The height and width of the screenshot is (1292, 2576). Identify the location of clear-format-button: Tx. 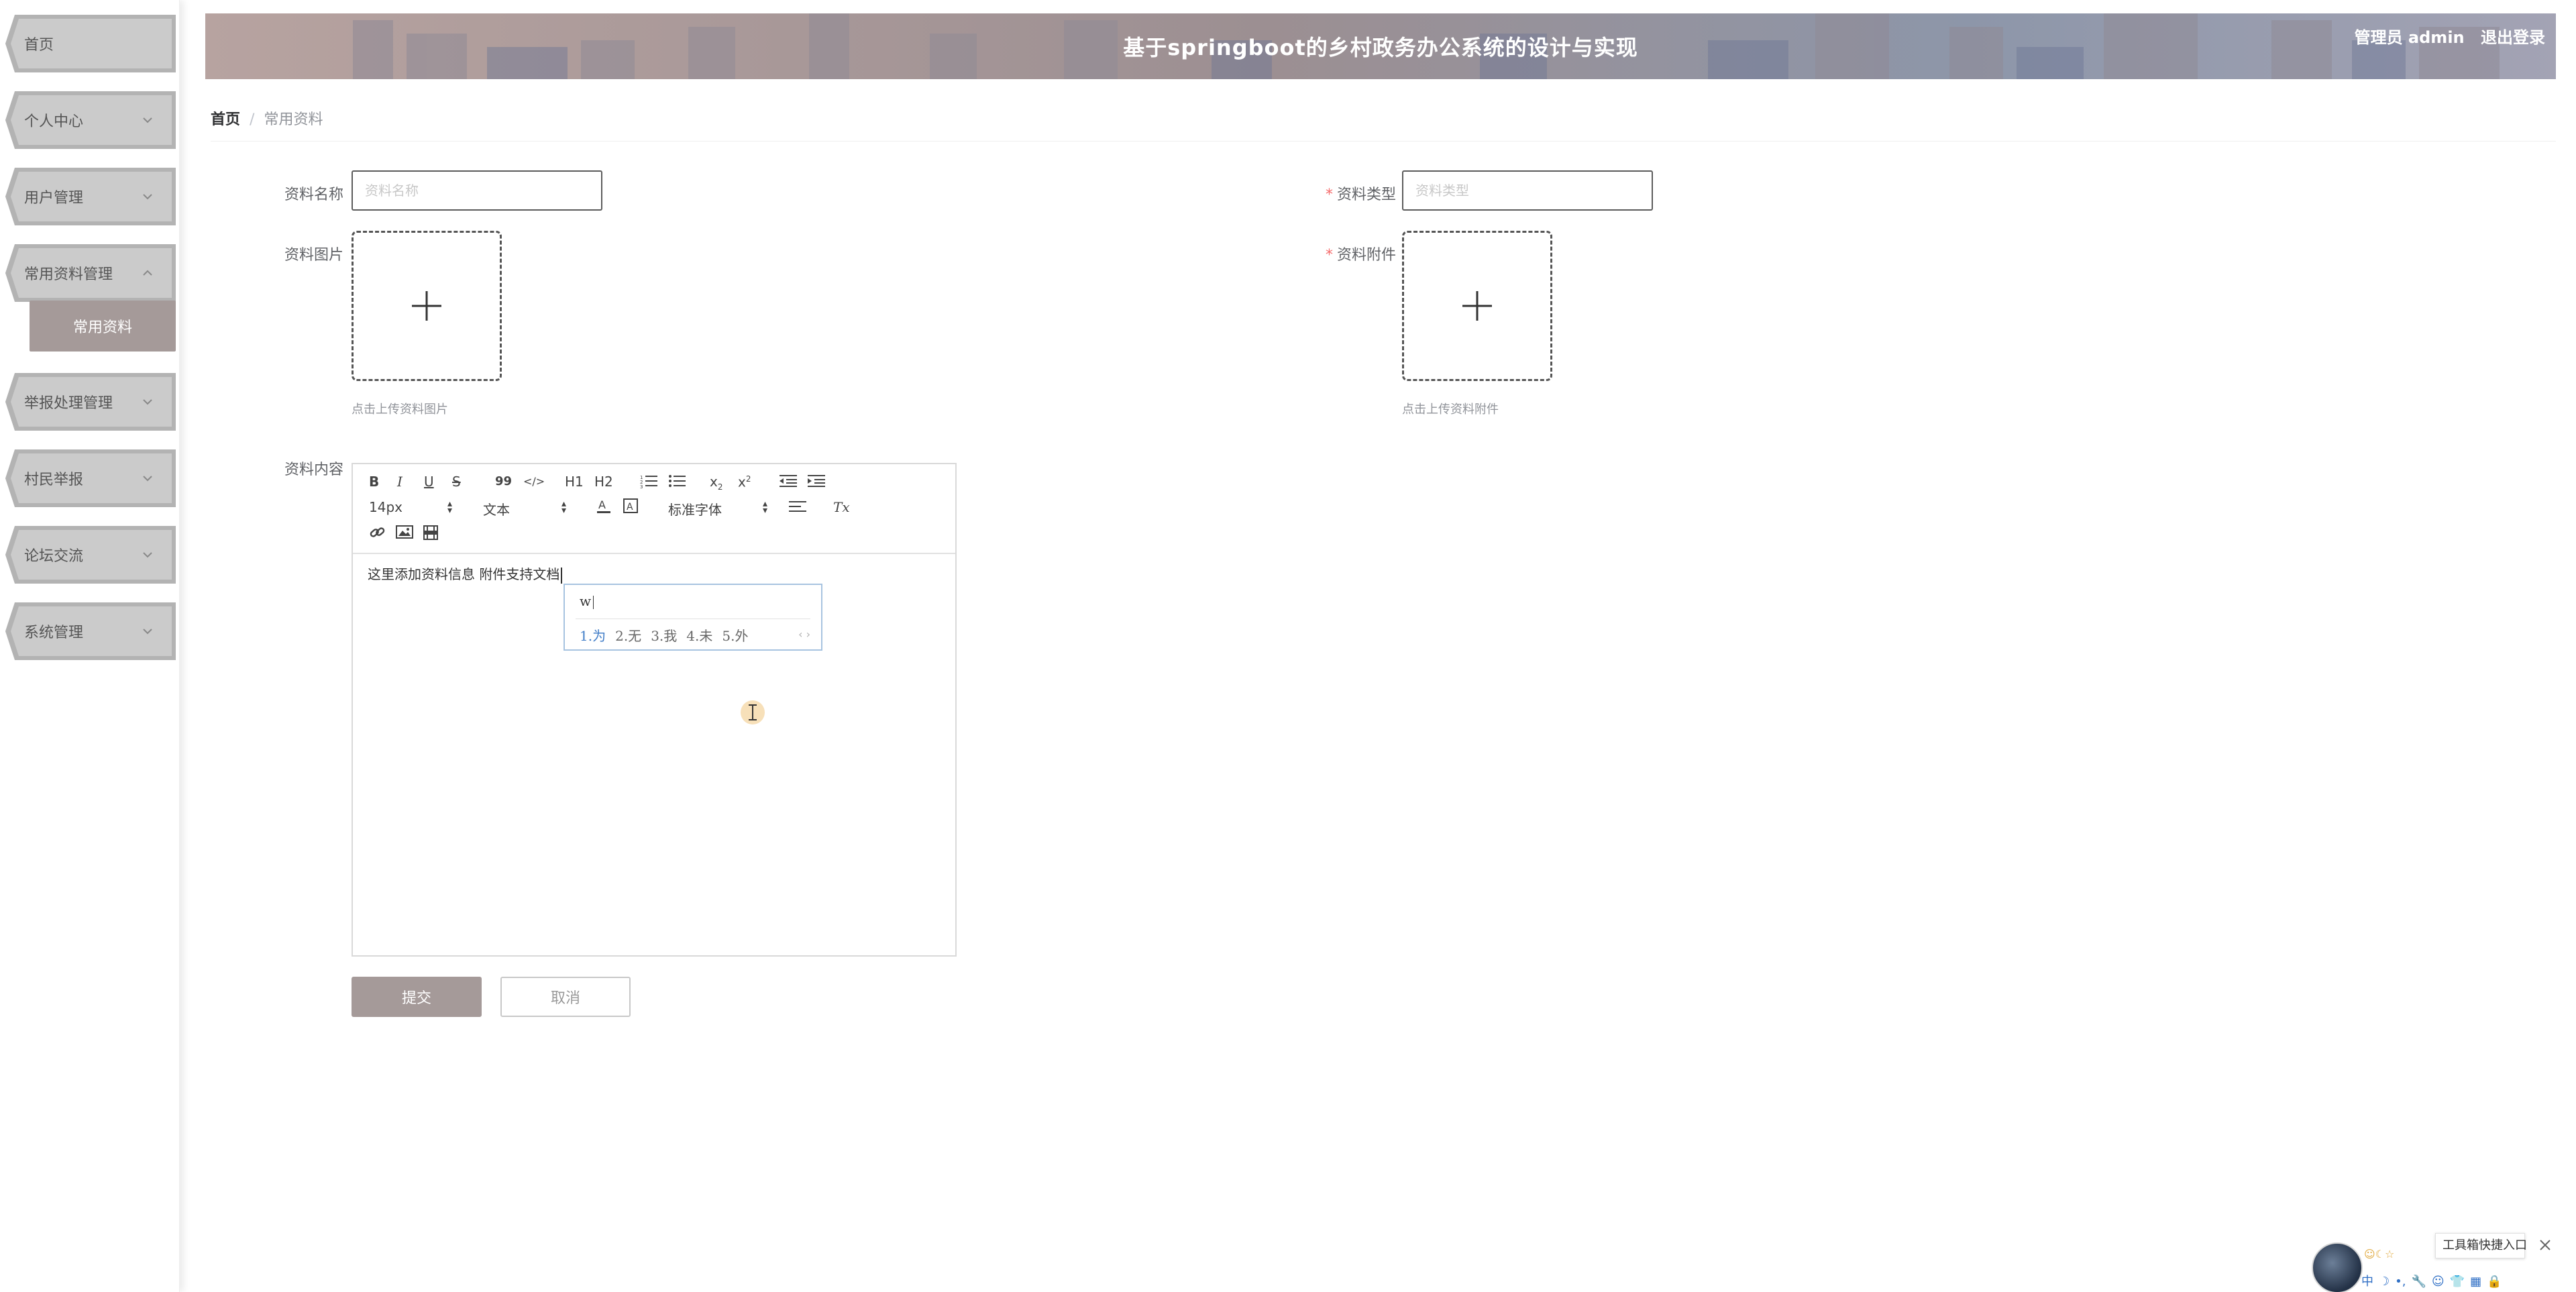
(841, 507).